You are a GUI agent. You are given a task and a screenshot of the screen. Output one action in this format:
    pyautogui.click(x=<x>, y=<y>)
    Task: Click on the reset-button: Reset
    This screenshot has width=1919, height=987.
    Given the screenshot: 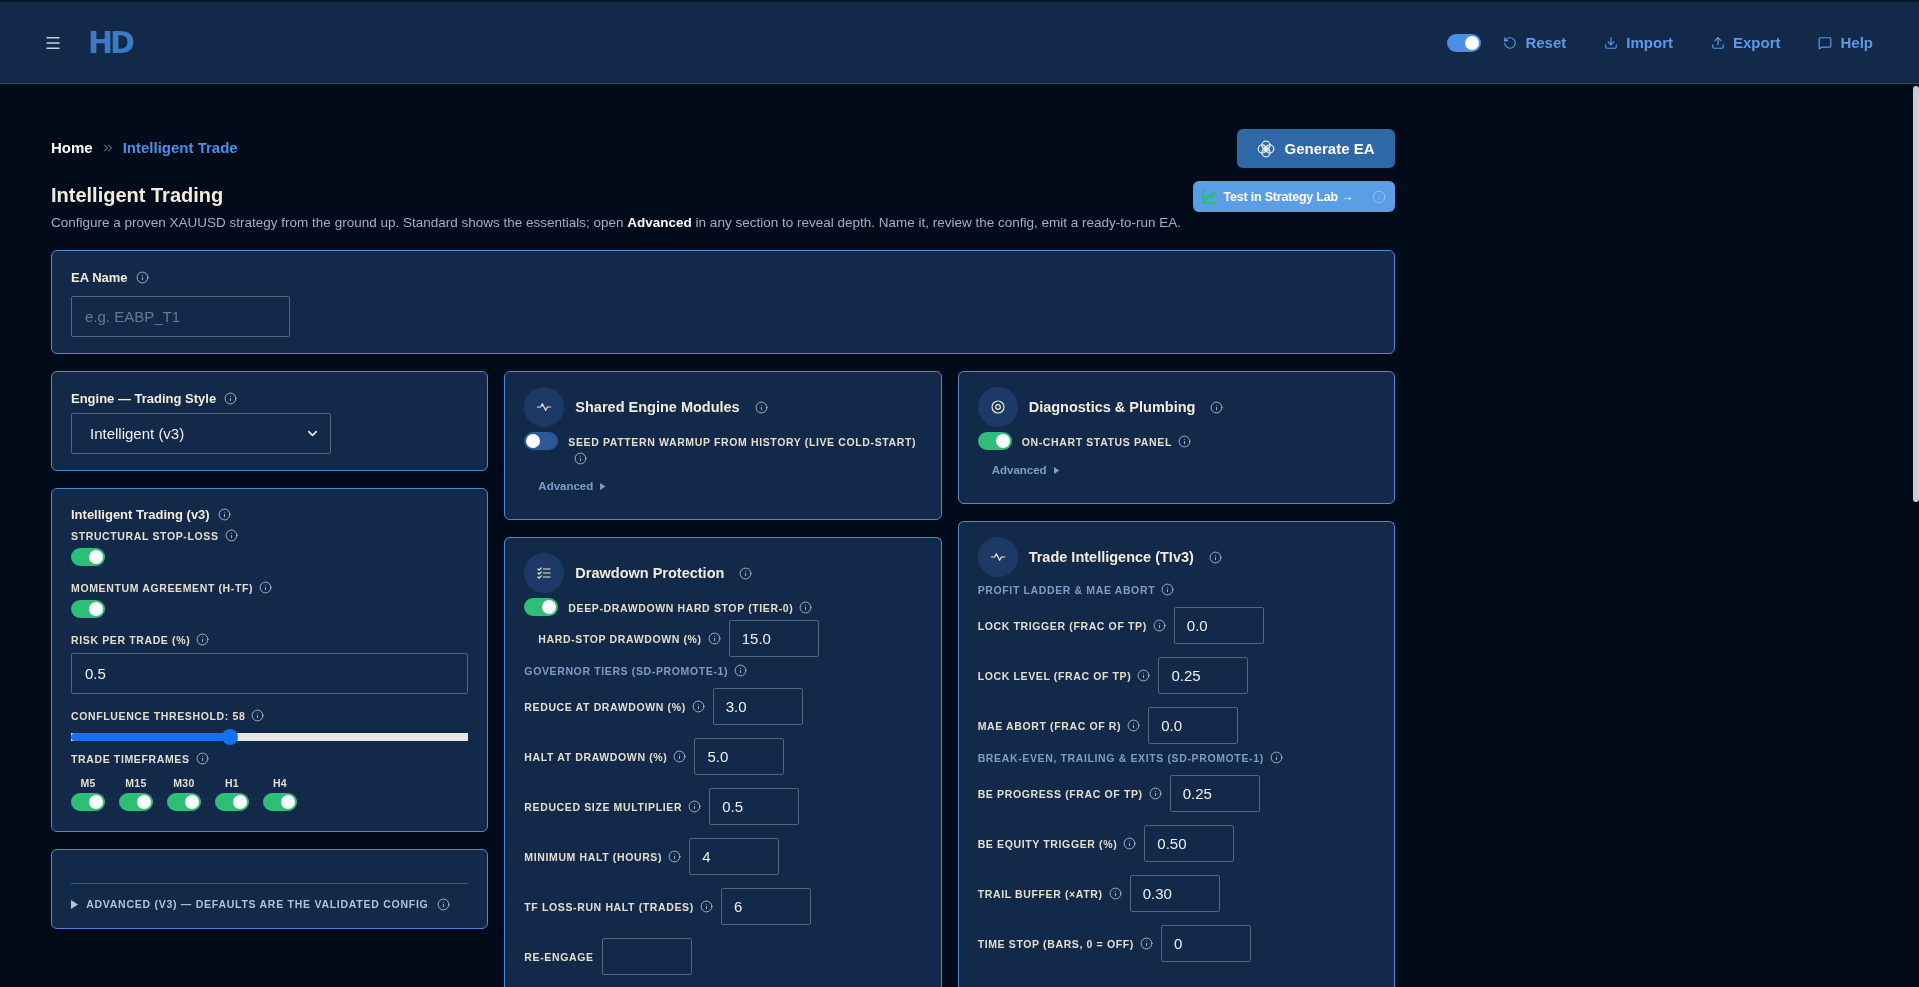 What is the action you would take?
    pyautogui.click(x=1535, y=42)
    